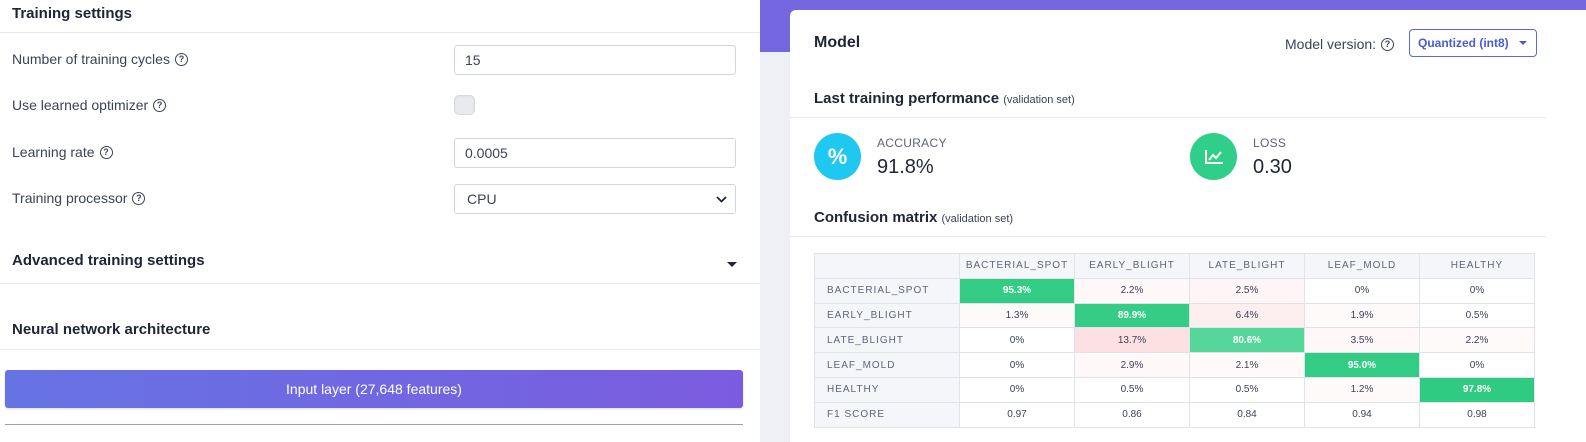 This screenshot has height=442, width=1586. What do you see at coordinates (1270, 143) in the screenshot?
I see `loss-label: LOSS` at bounding box center [1270, 143].